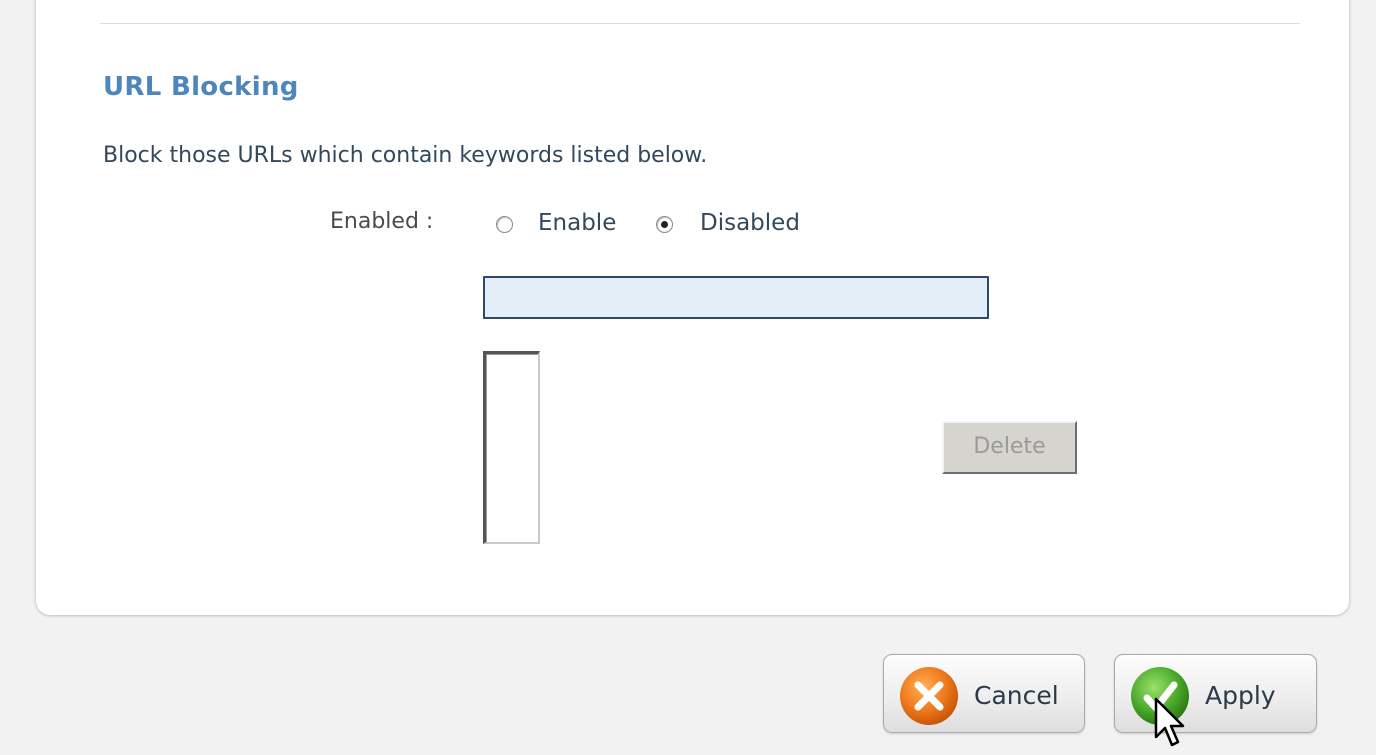  What do you see at coordinates (736, 297) in the screenshot?
I see `keyword-input` at bounding box center [736, 297].